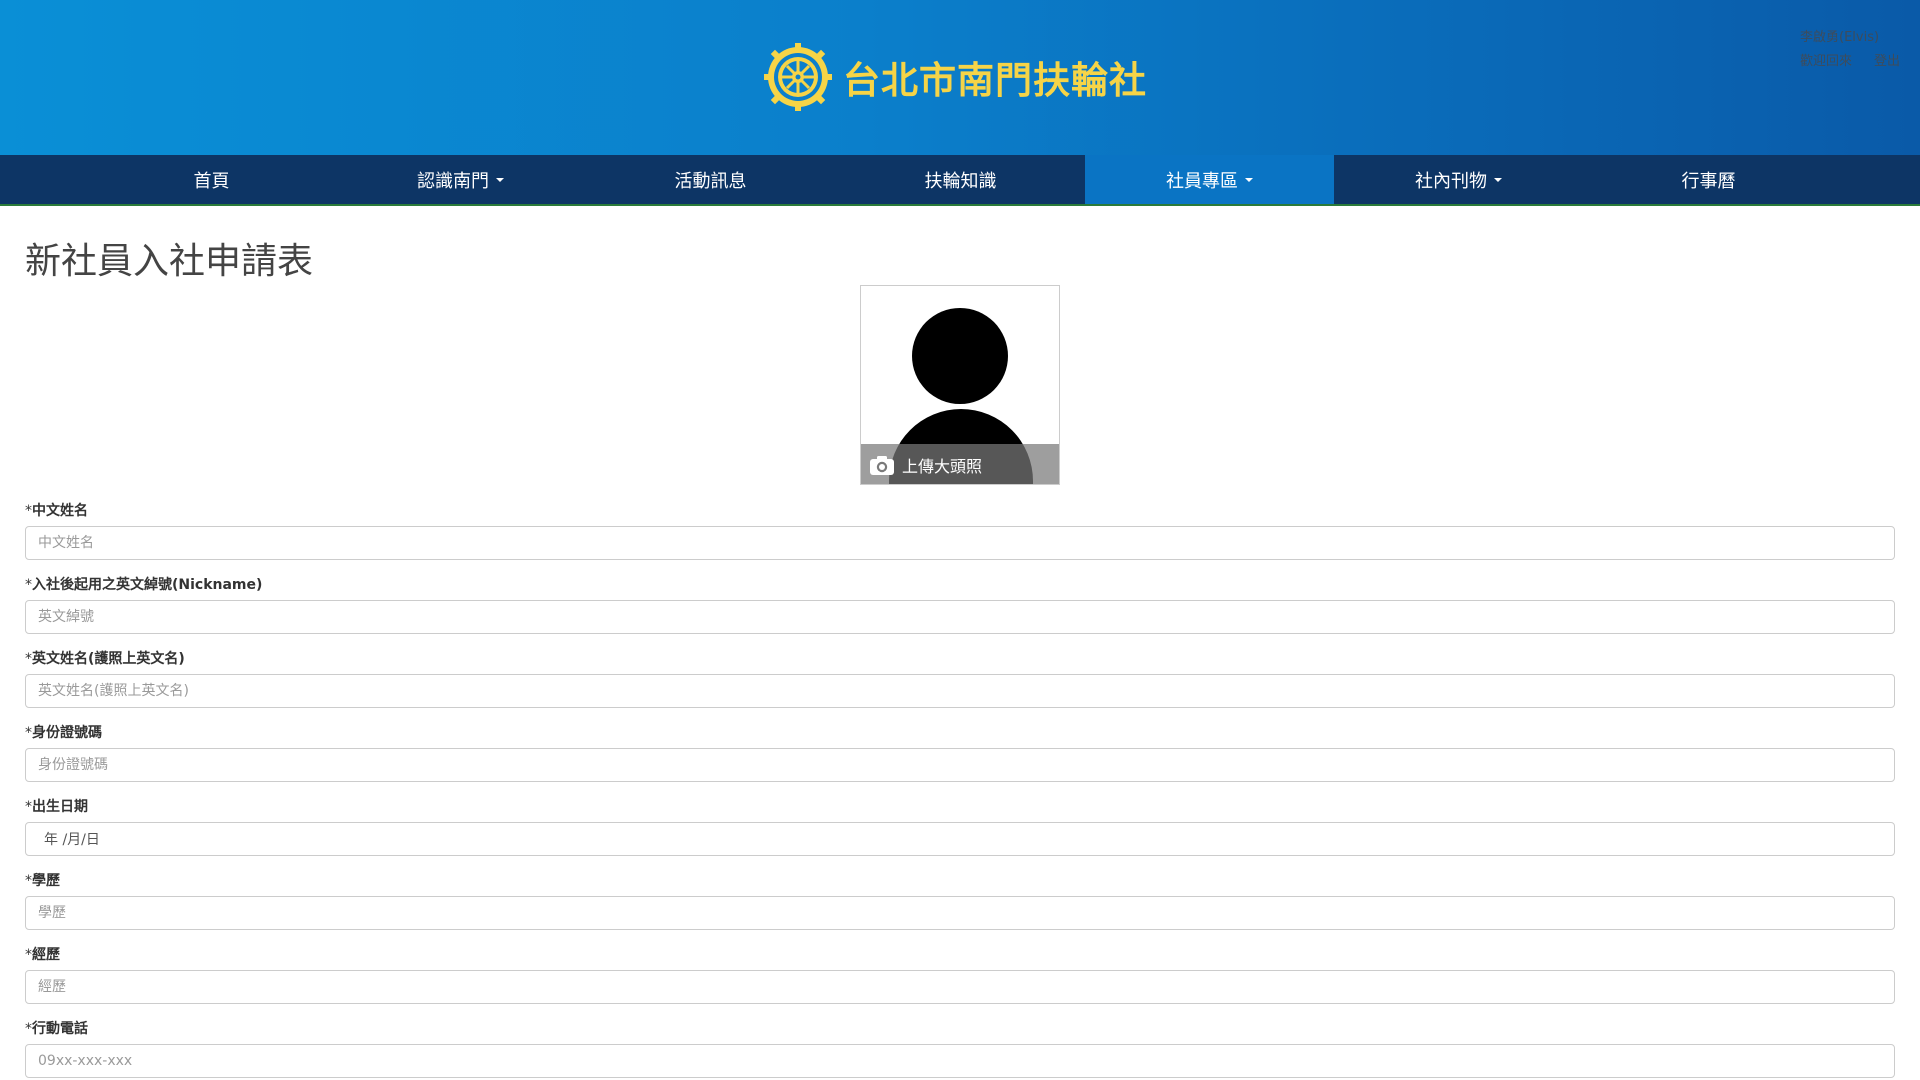  Describe the element at coordinates (72, 840) in the screenshot. I see `date-placeholder: 年 /月/日` at that location.